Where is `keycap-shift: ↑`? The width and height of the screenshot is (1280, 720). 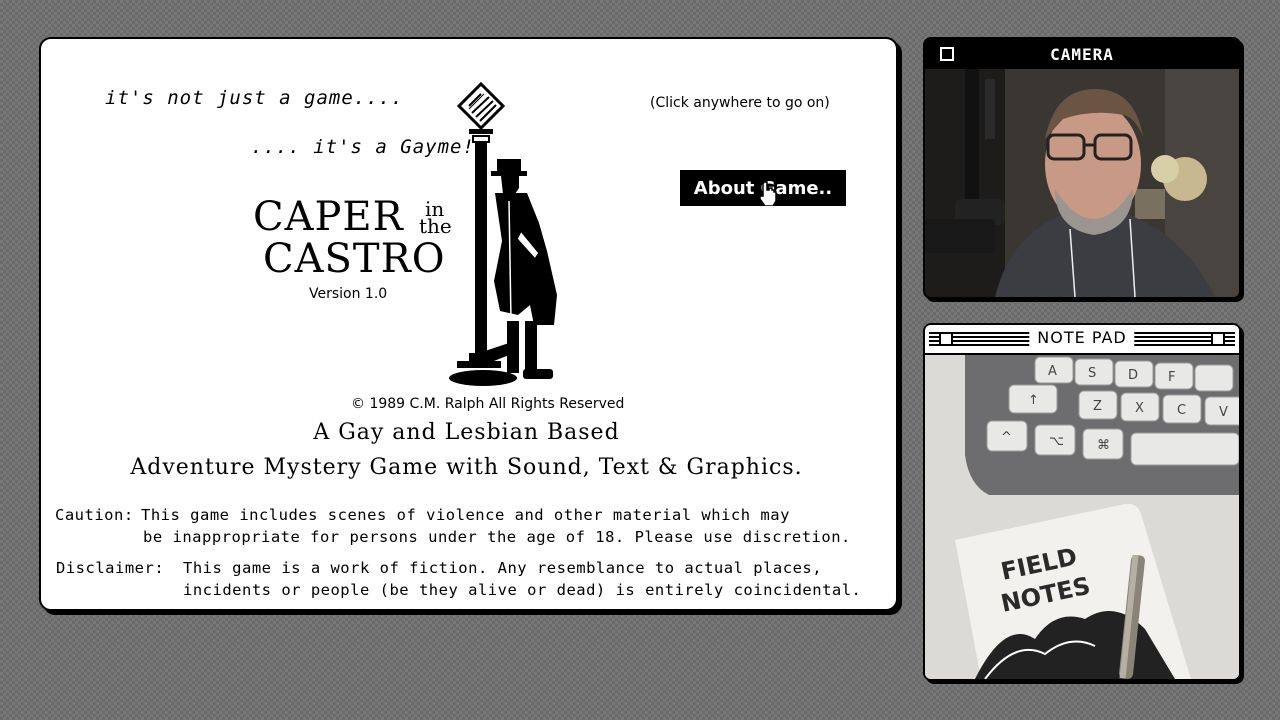 keycap-shift: ↑ is located at coordinates (1033, 400).